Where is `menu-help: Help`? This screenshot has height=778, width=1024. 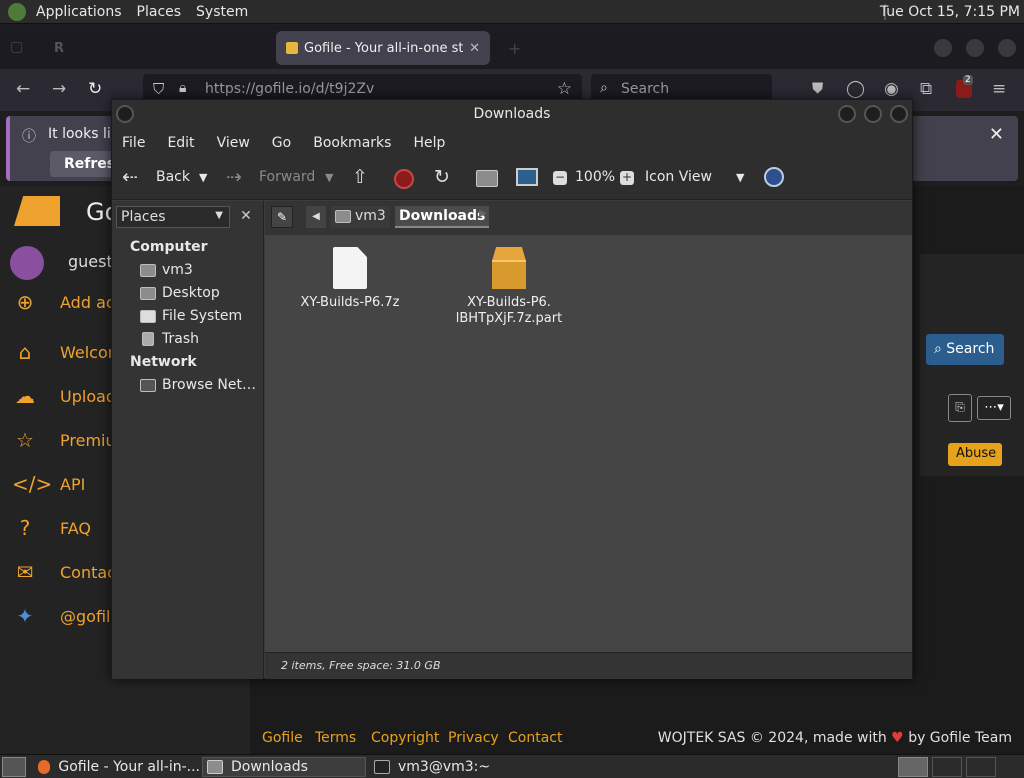 menu-help: Help is located at coordinates (429, 143).